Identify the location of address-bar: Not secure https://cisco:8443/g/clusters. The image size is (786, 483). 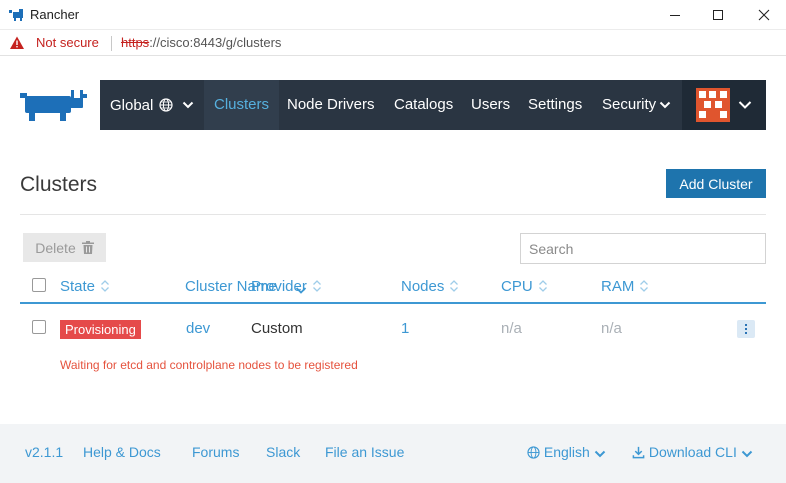
(393, 43).